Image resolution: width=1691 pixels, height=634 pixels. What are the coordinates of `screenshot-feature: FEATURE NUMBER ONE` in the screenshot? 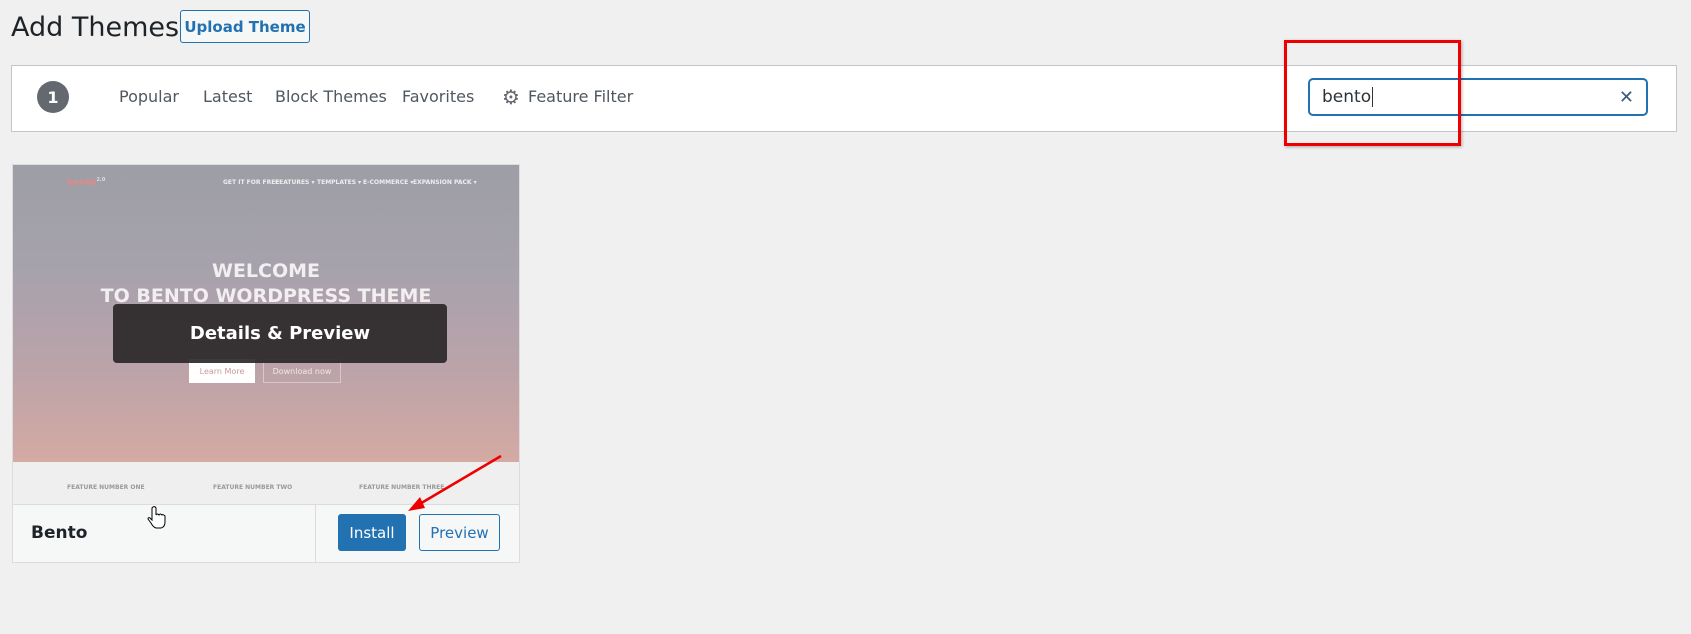 It's located at (106, 487).